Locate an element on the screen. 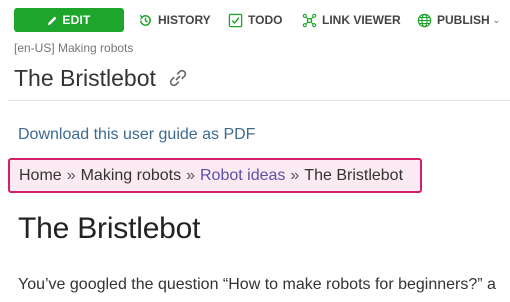 This screenshot has width=510, height=302. todo-label: TODO is located at coordinates (265, 20).